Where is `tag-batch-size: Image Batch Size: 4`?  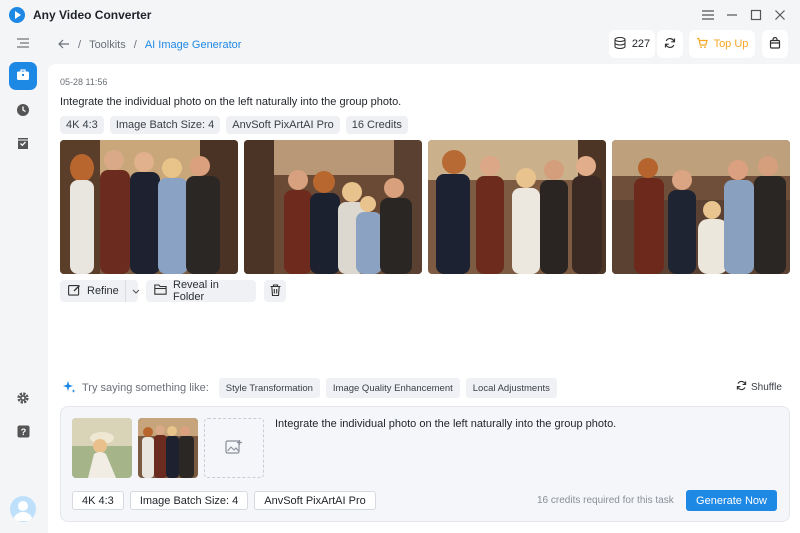 tag-batch-size: Image Batch Size: 4 is located at coordinates (165, 125).